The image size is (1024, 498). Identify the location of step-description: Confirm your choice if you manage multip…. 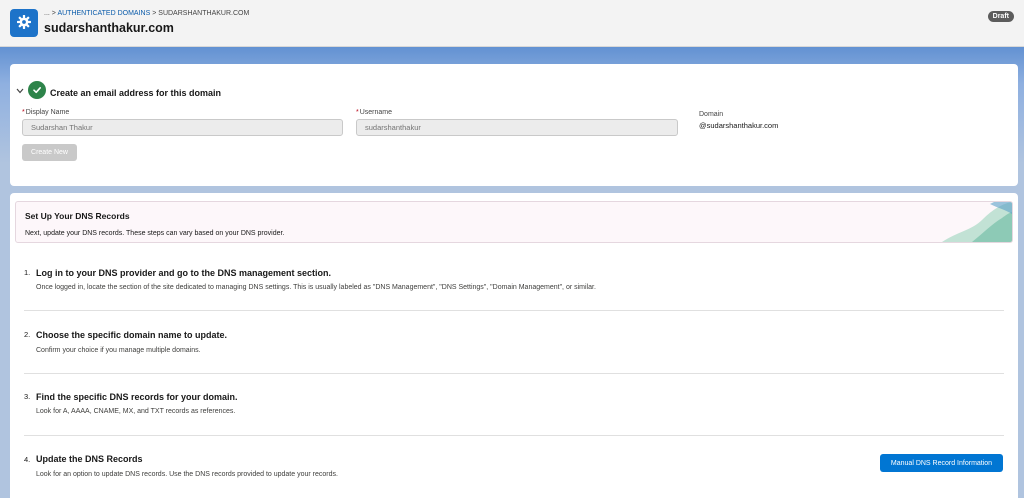
(118, 350).